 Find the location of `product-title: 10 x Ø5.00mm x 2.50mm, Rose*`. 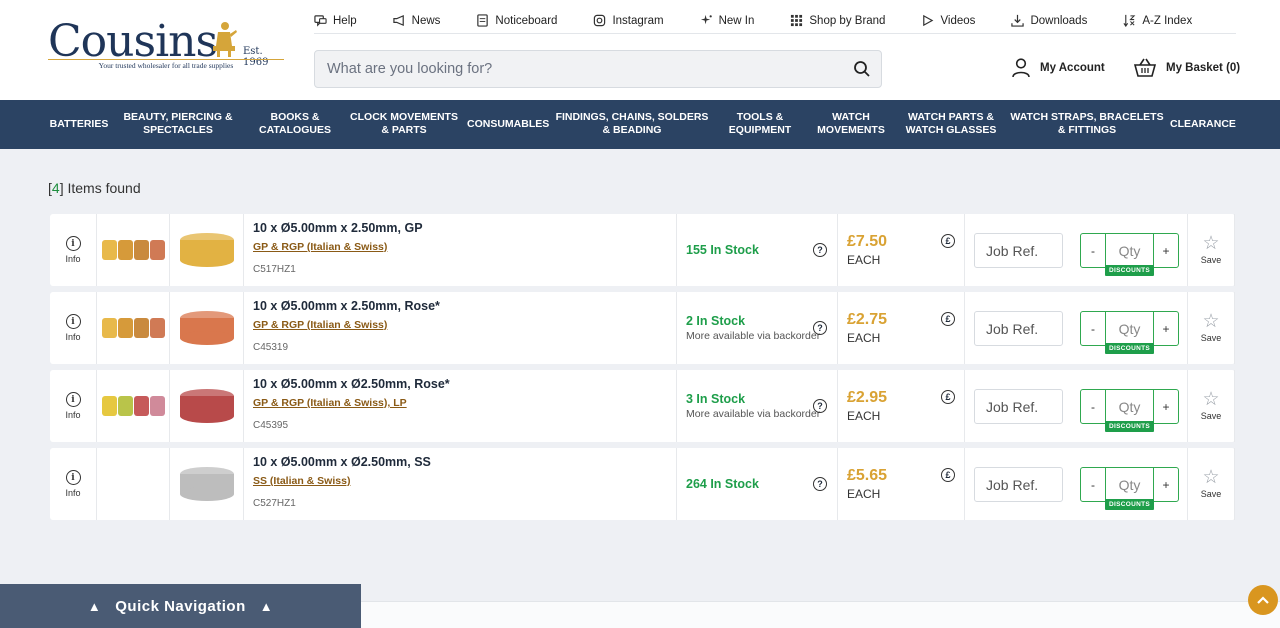

product-title: 10 x Ø5.00mm x 2.50mm, Rose* is located at coordinates (346, 306).